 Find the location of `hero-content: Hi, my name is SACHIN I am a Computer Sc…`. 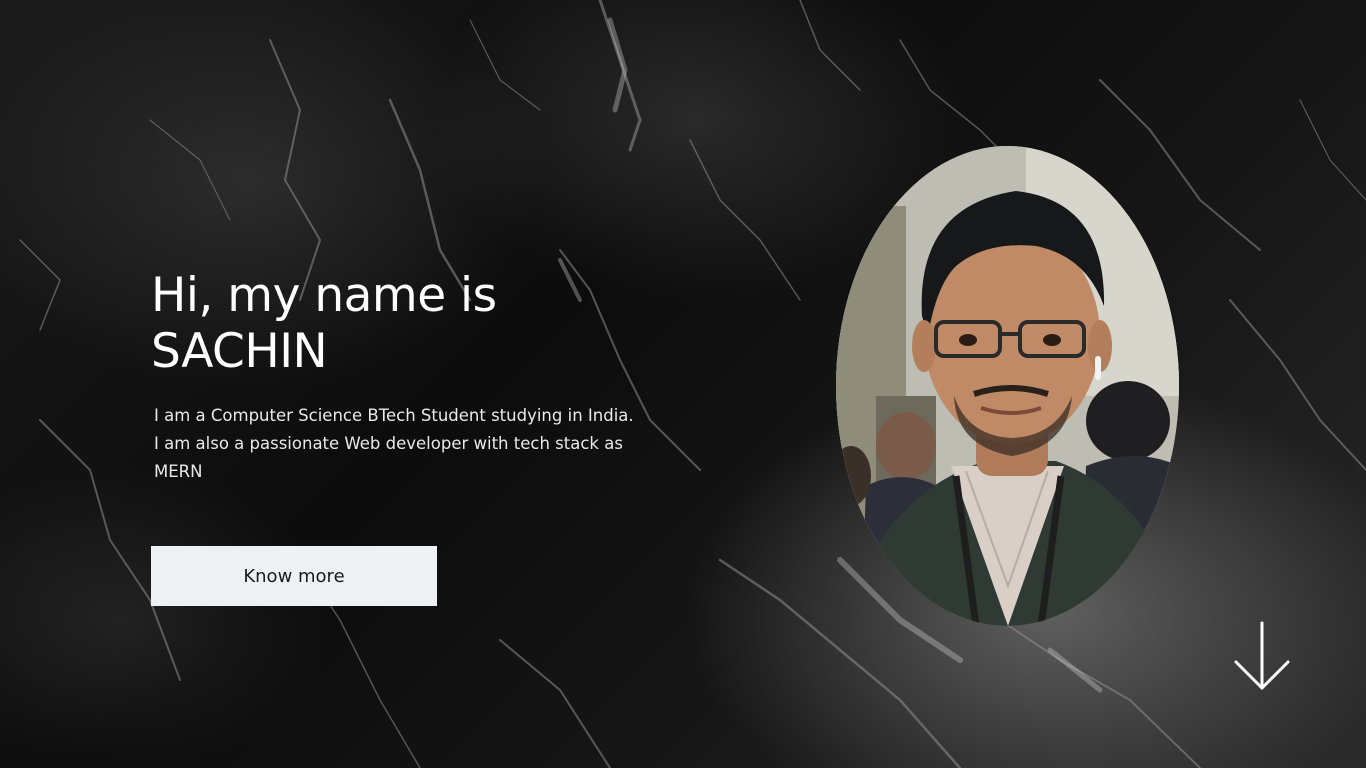

hero-content: Hi, my name is SACHIN I am a Computer Sc… is located at coordinates (421, 377).